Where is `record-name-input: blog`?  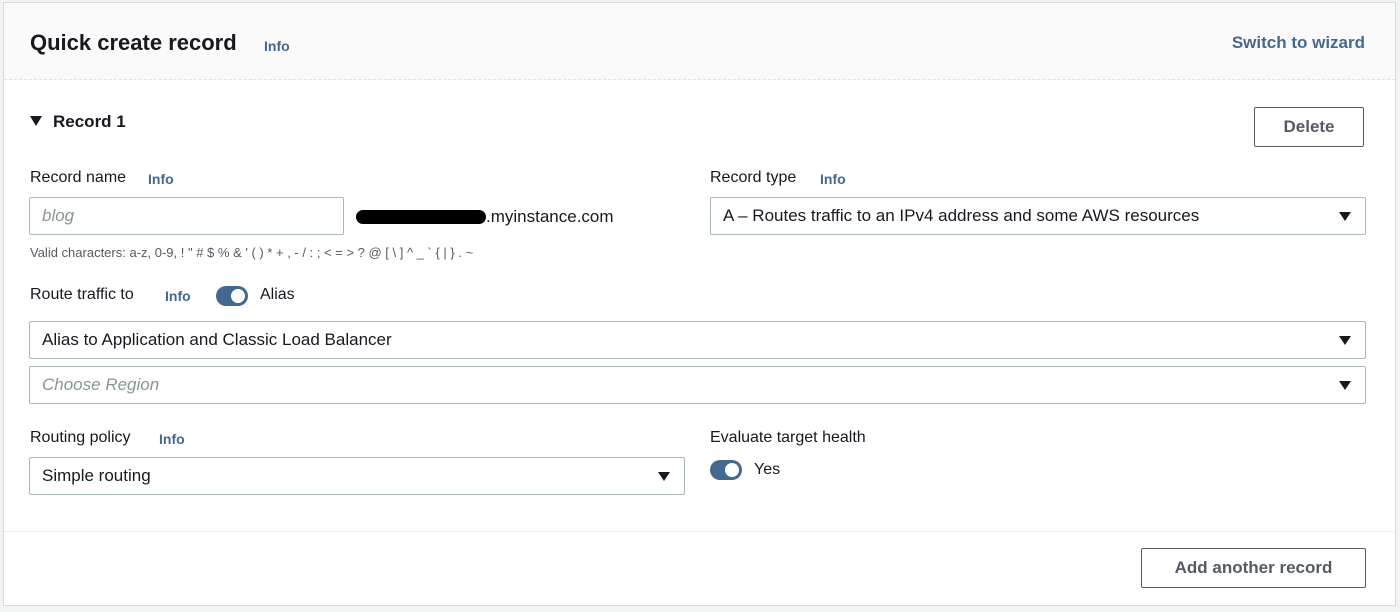
record-name-input: blog is located at coordinates (186, 216).